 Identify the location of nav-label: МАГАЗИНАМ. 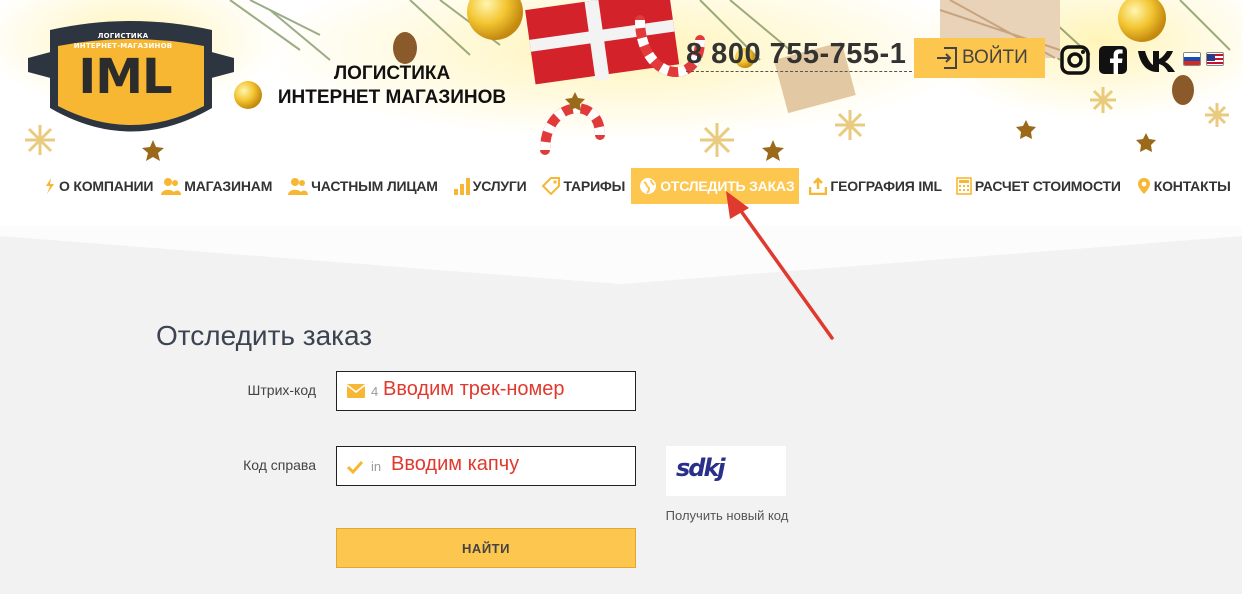
(228, 186).